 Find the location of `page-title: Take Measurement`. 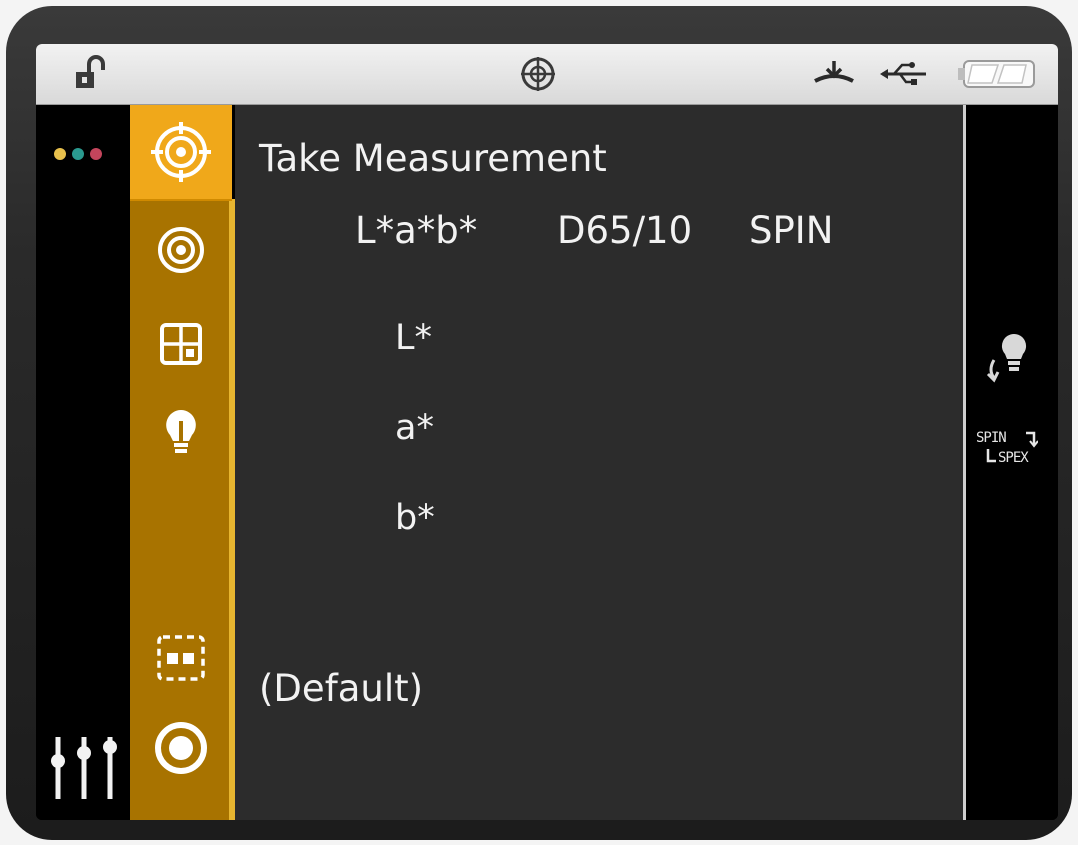

page-title: Take Measurement is located at coordinates (433, 158).